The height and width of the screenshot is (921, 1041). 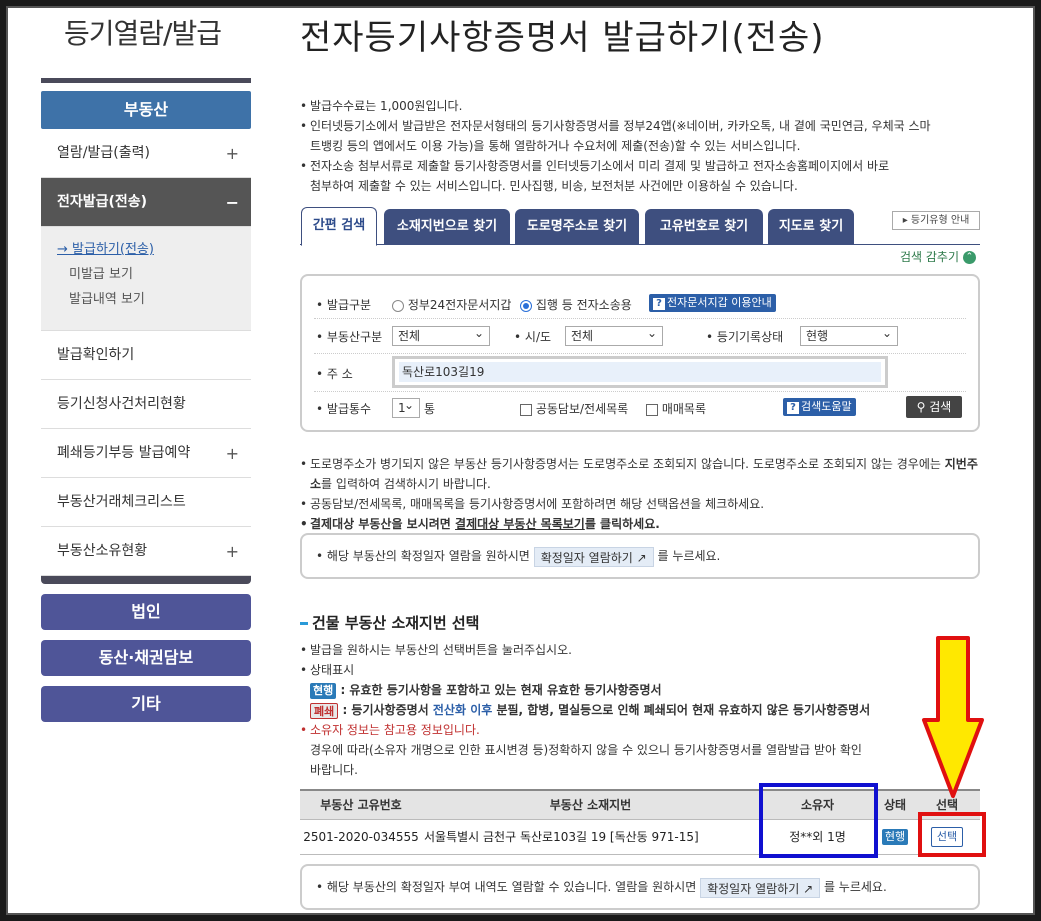 What do you see at coordinates (526, 305) in the screenshot?
I see `radio-checked-icon` at bounding box center [526, 305].